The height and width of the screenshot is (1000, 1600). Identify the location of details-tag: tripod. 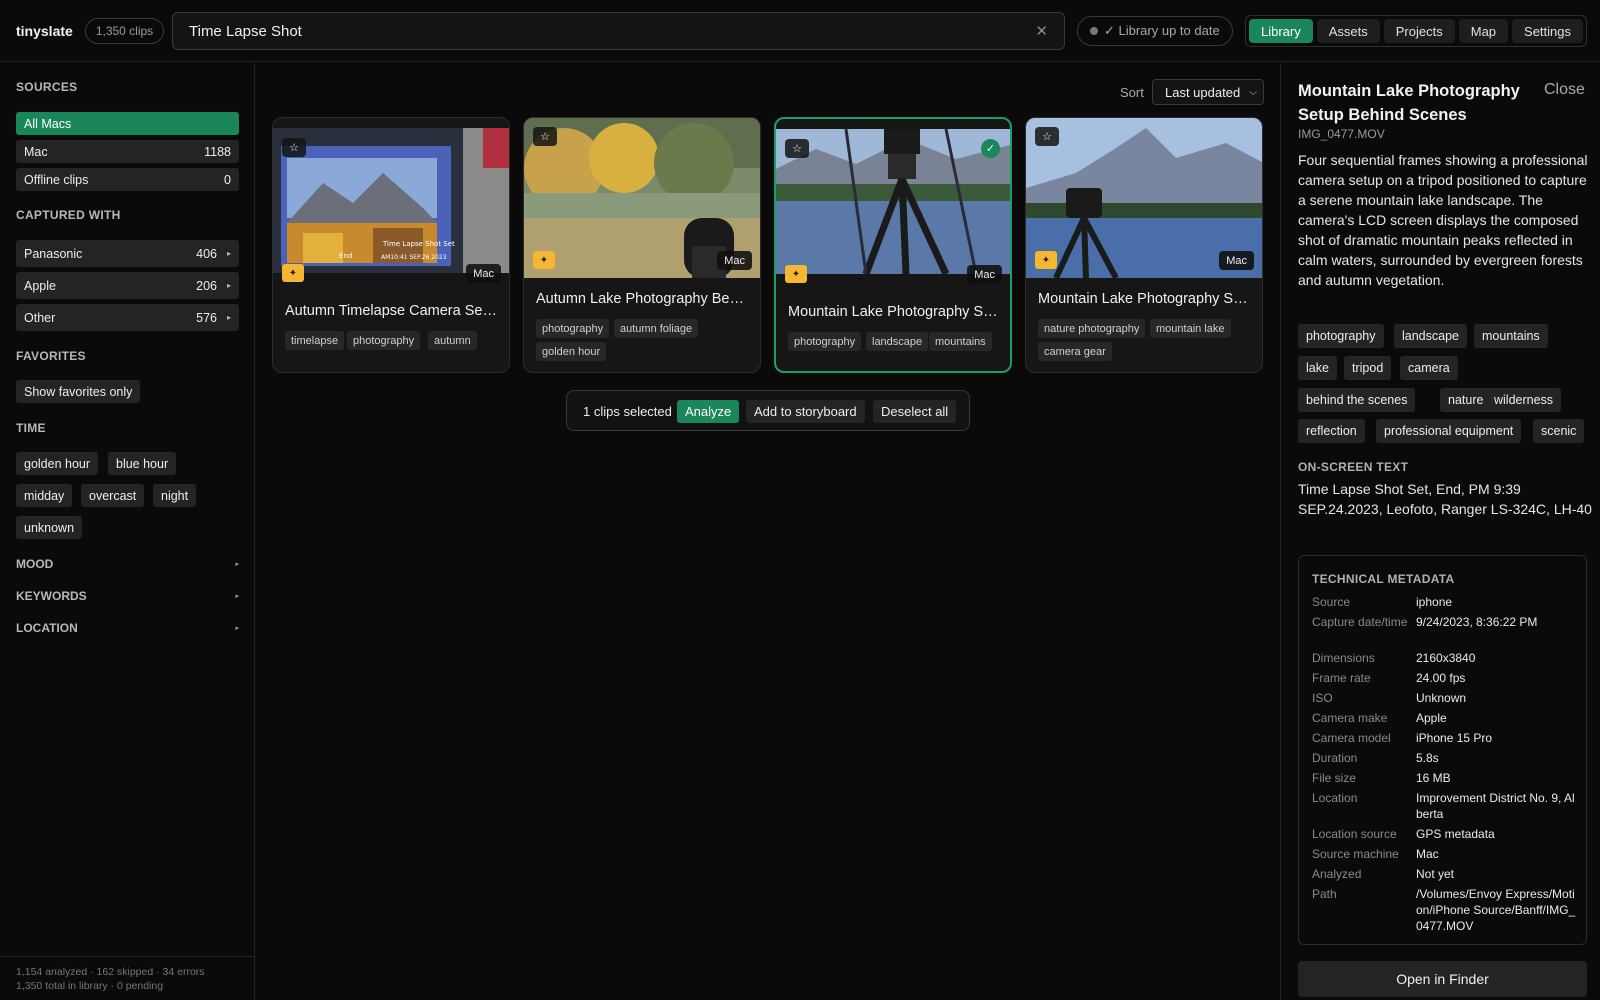
(1368, 368).